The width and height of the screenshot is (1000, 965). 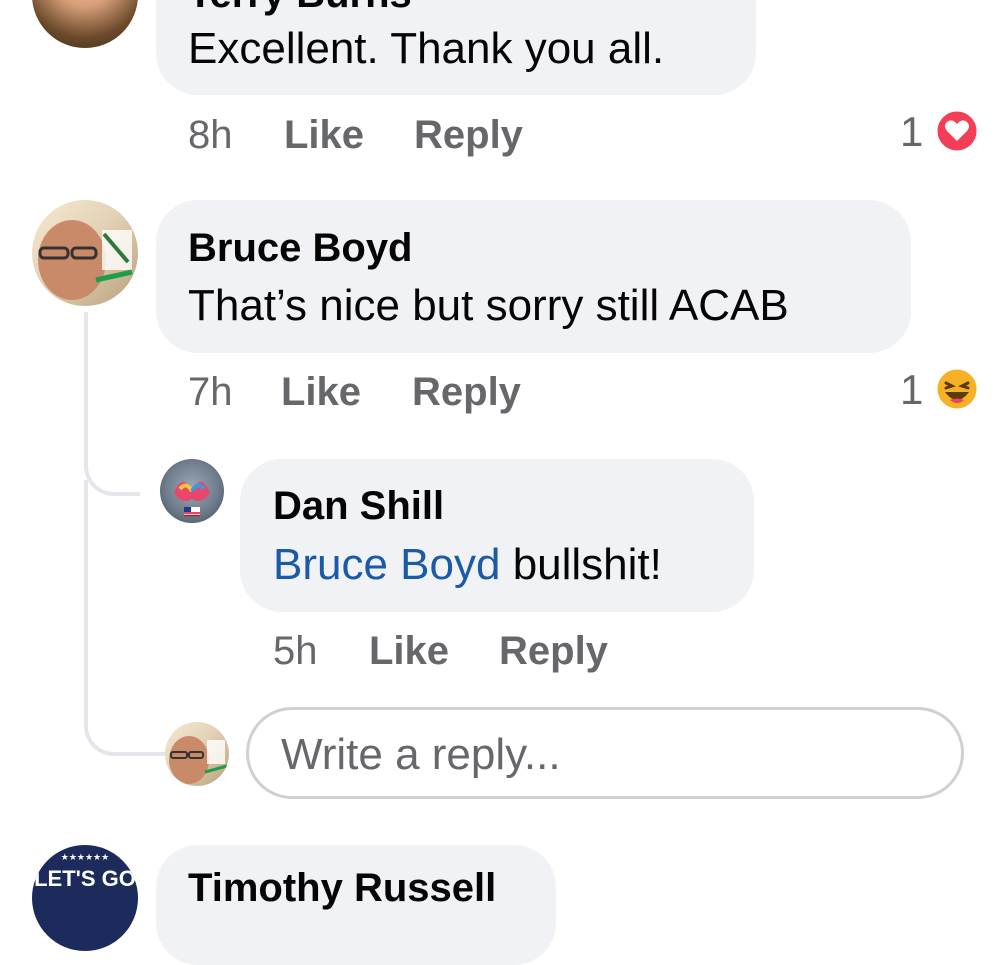 What do you see at coordinates (488, 305) in the screenshot?
I see `comment-text: That’s nice but sorry still ACAB` at bounding box center [488, 305].